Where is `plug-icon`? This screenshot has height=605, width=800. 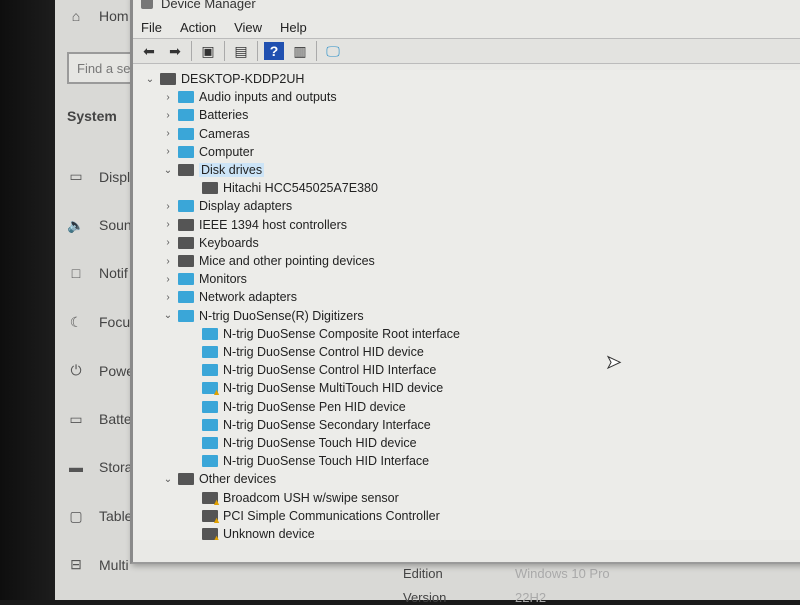
plug-icon is located at coordinates (186, 224).